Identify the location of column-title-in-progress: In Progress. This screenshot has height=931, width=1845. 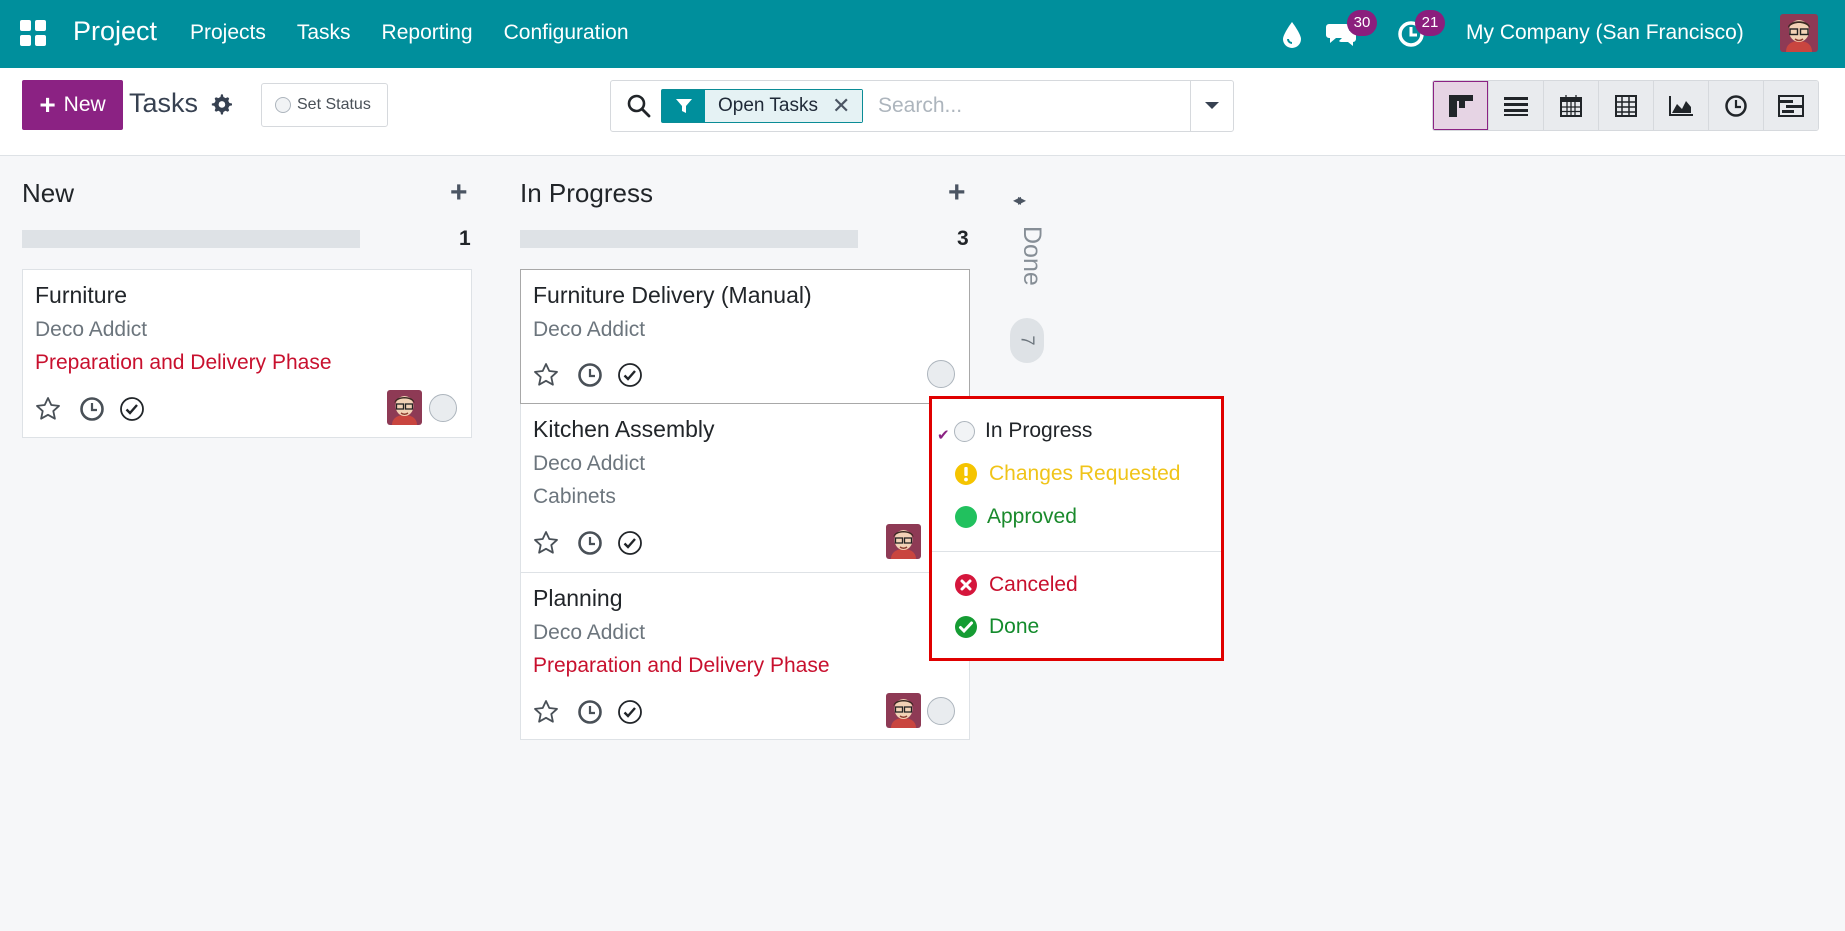
(586, 193).